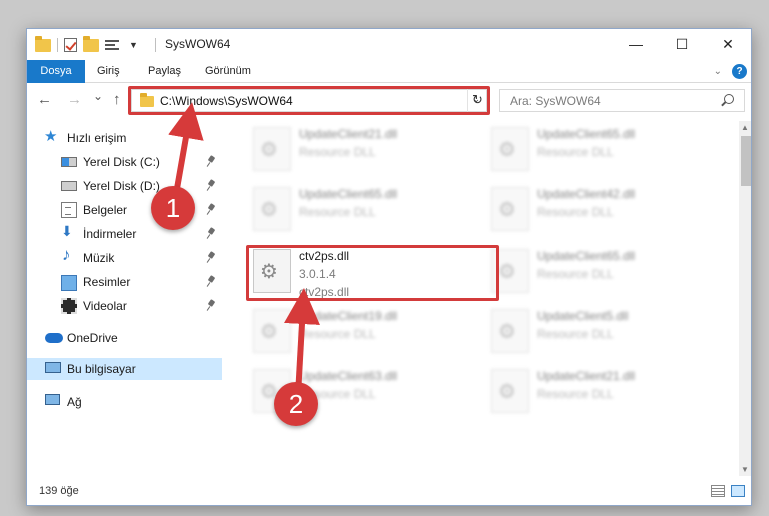 The image size is (769, 516). Describe the element at coordinates (124, 186) in the screenshot. I see `sidebar-item-drive-d: Yerel Disk (D:)` at that location.